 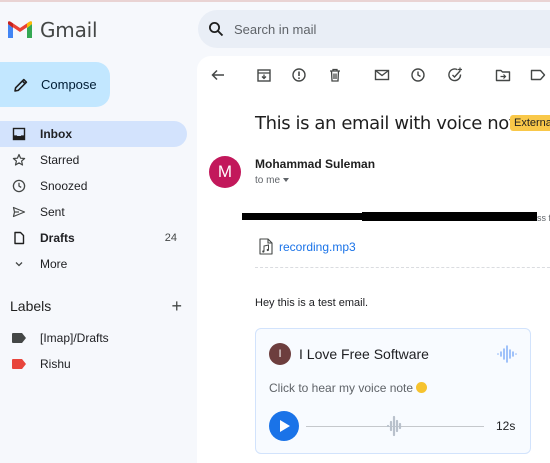 I want to click on sidebar-item-snoozed: Snoozed, so click(x=98, y=186).